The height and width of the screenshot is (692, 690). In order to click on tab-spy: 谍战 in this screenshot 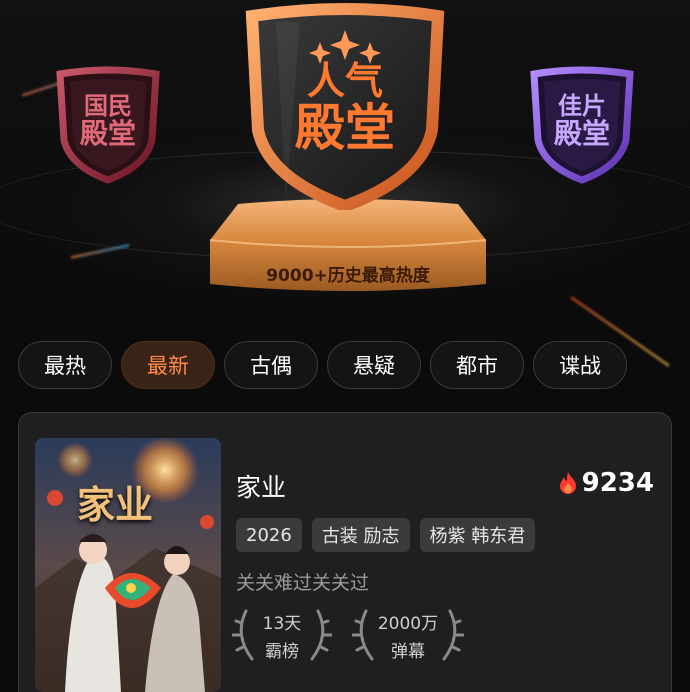, I will do `click(580, 365)`.